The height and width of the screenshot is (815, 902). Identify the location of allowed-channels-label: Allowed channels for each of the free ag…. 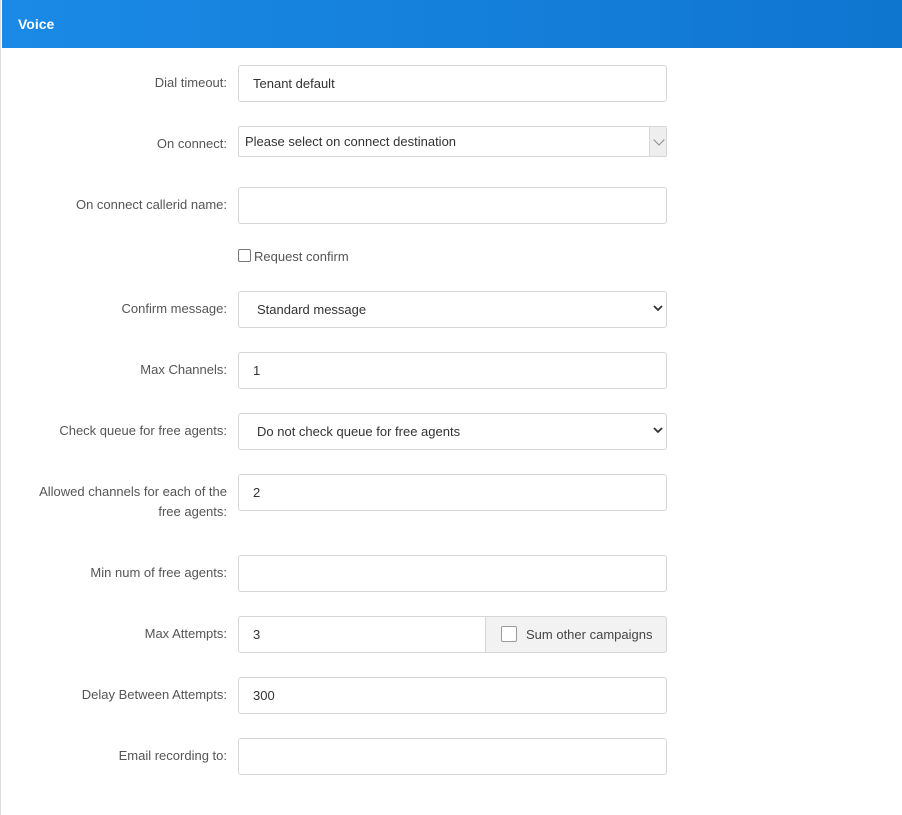
(133, 502).